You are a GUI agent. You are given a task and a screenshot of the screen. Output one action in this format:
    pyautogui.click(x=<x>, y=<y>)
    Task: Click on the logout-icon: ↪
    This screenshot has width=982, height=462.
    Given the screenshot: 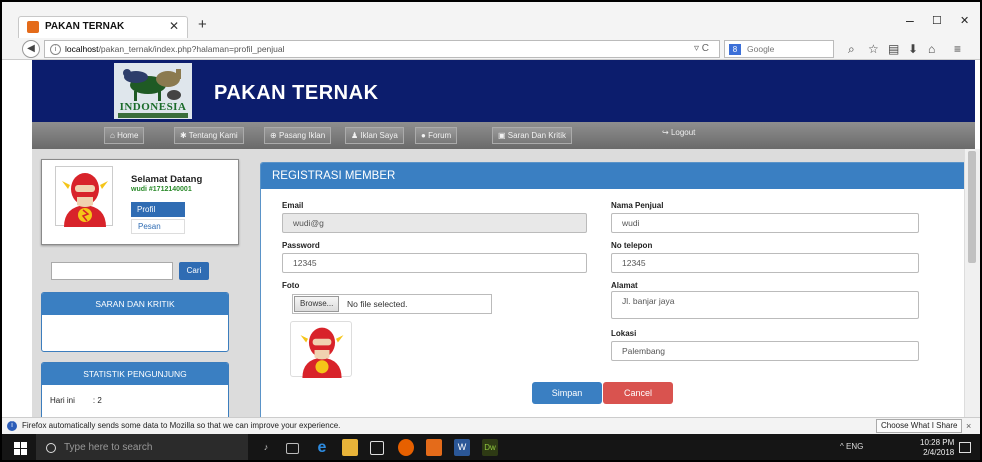 What is the action you would take?
    pyautogui.click(x=666, y=132)
    